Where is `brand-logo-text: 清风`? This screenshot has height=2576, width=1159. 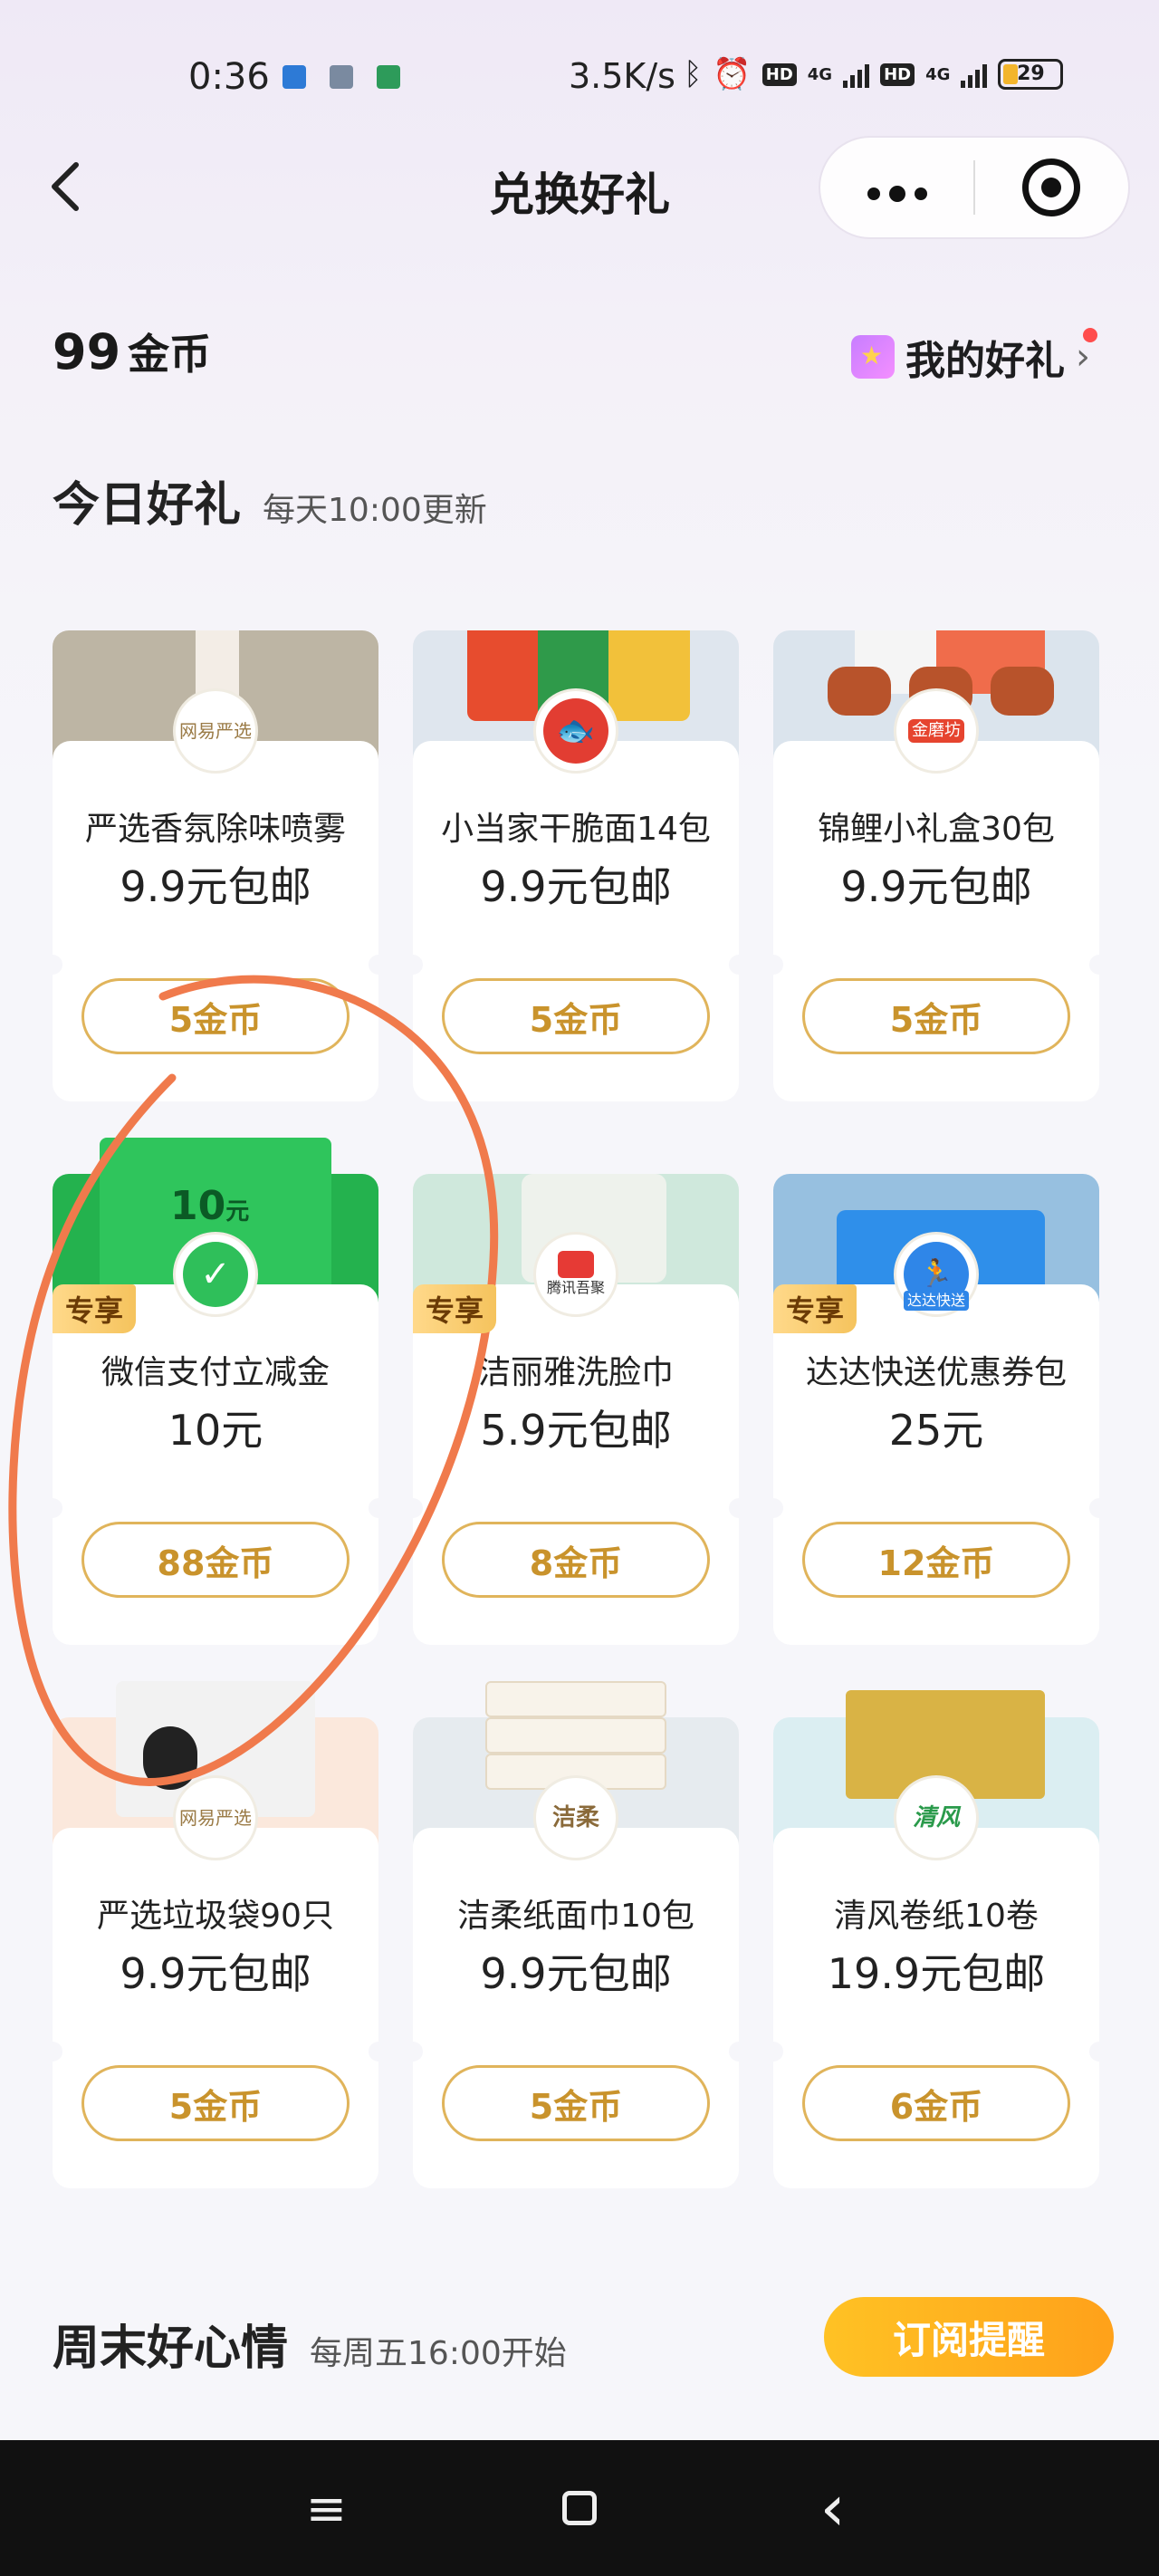 brand-logo-text: 清风 is located at coordinates (936, 1817).